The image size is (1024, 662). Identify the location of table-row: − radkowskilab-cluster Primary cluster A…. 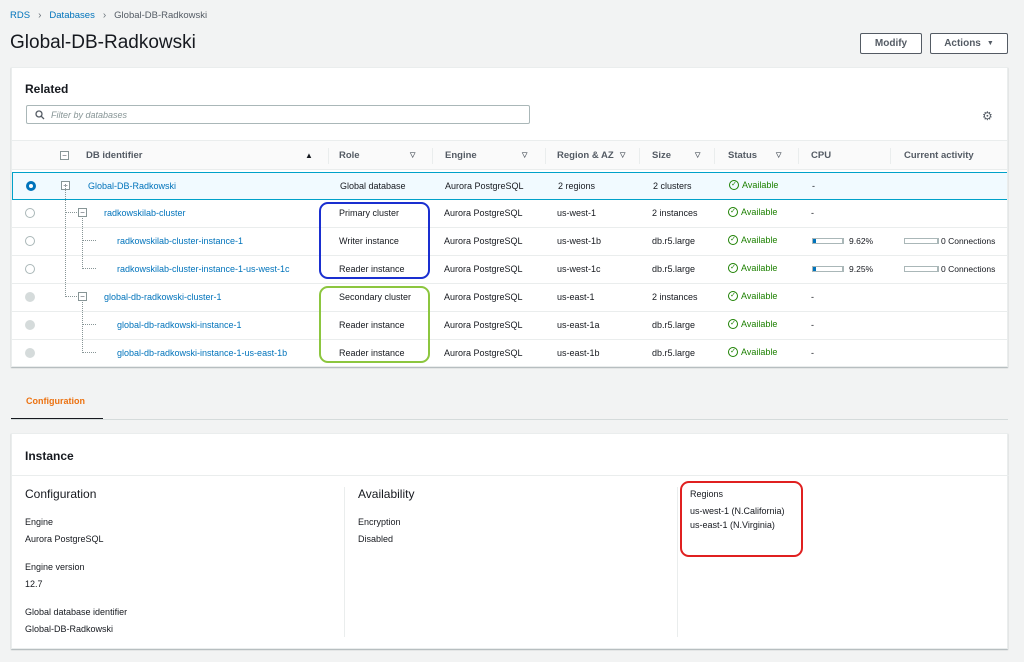
(509, 209).